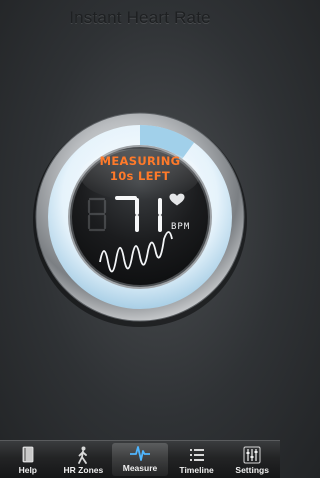  I want to click on tab-help: Help, so click(28, 459).